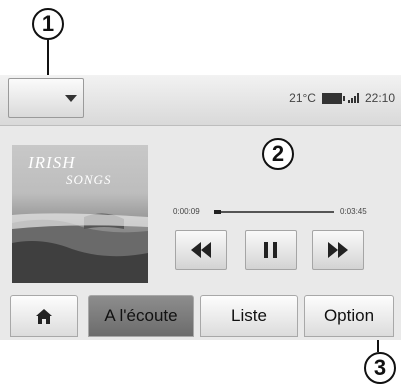 The width and height of the screenshot is (401, 387). I want to click on tab-listening: A l'écoute, so click(141, 316).